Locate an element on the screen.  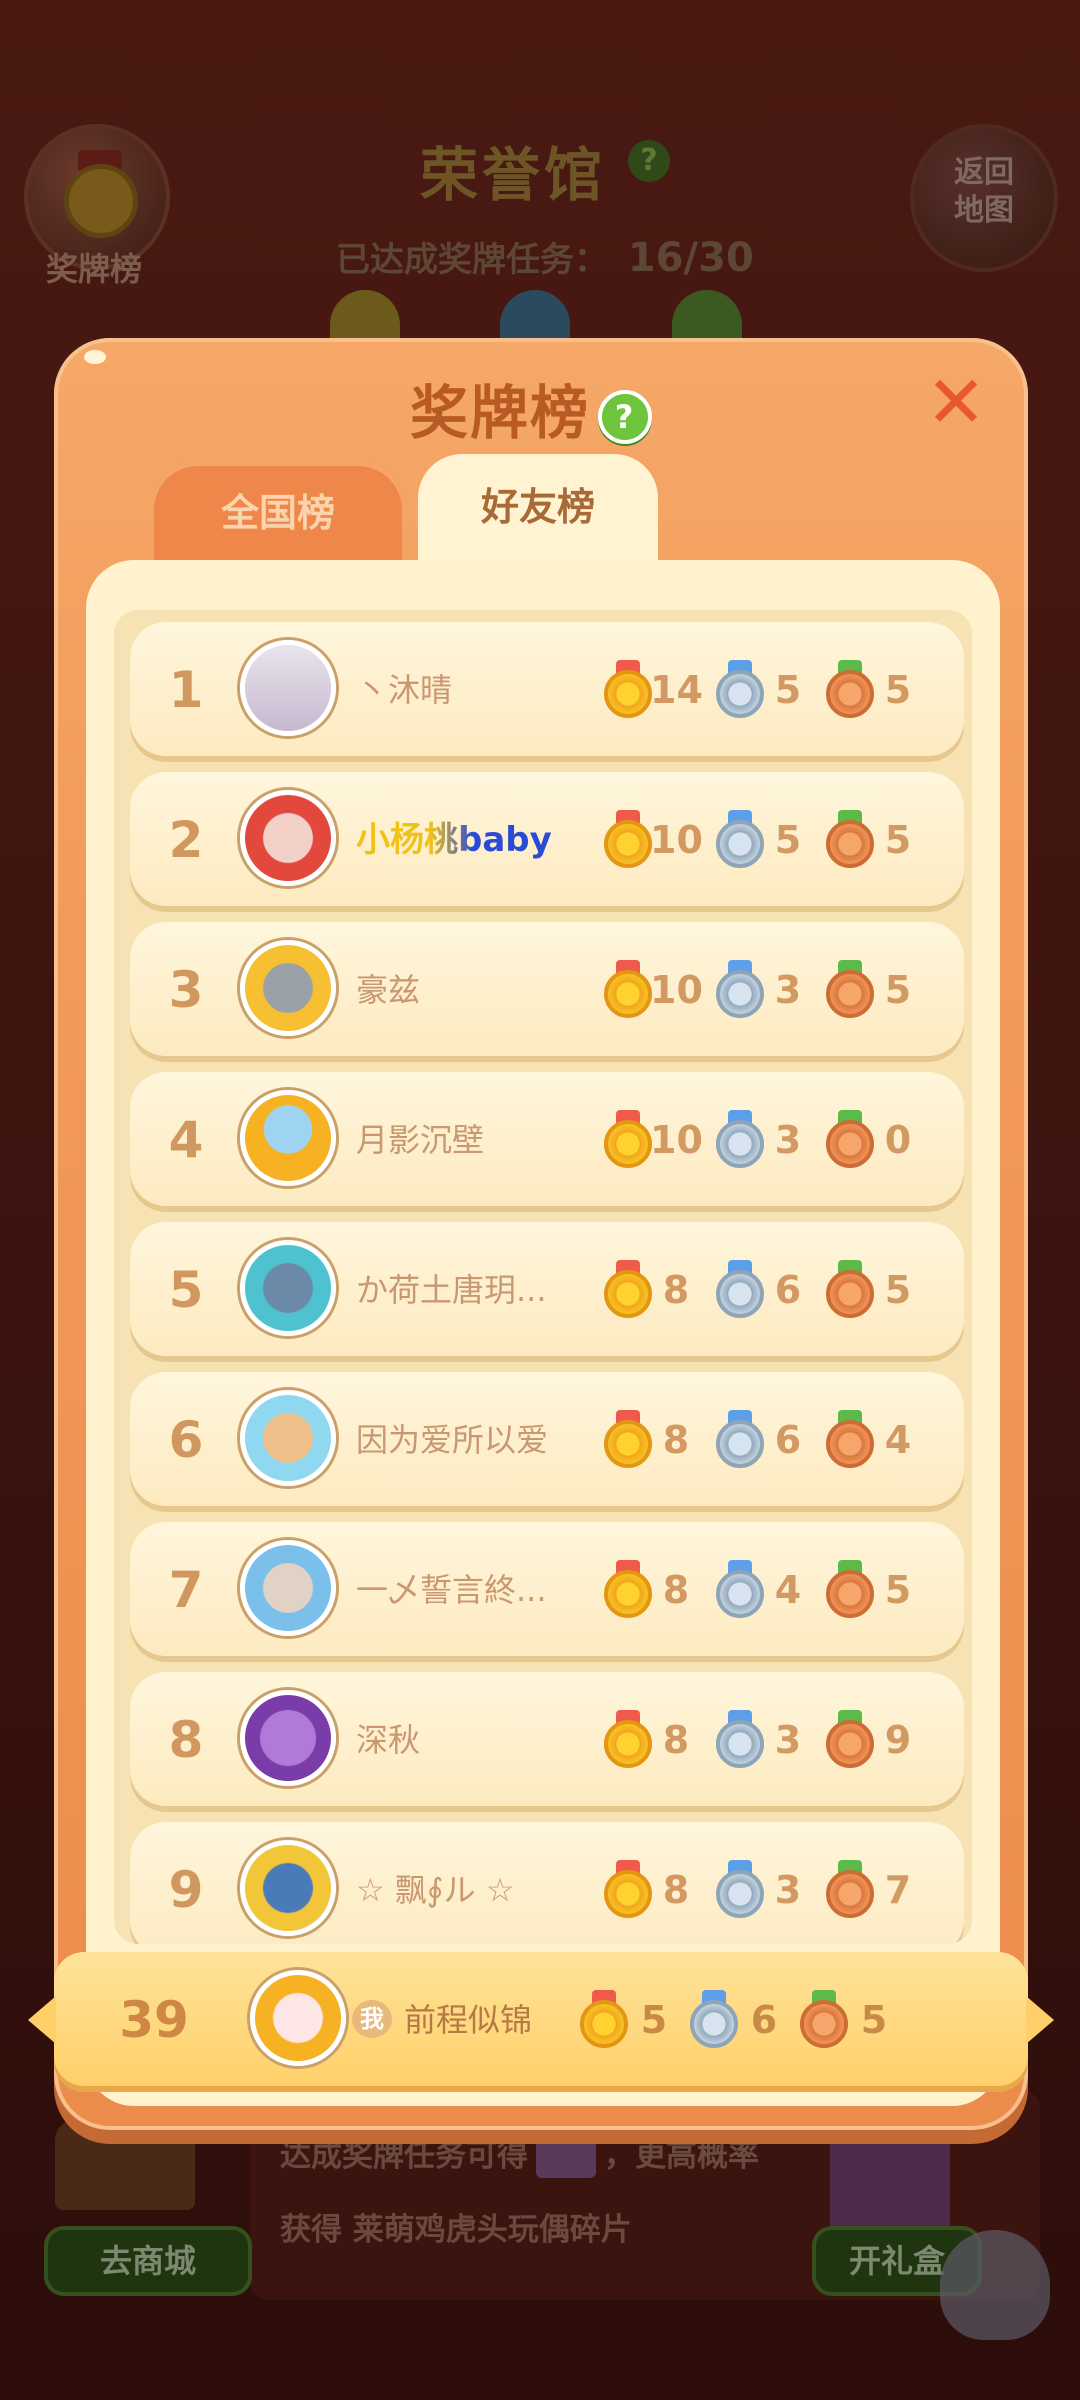
rank-number: 39 is located at coordinates (154, 2020).